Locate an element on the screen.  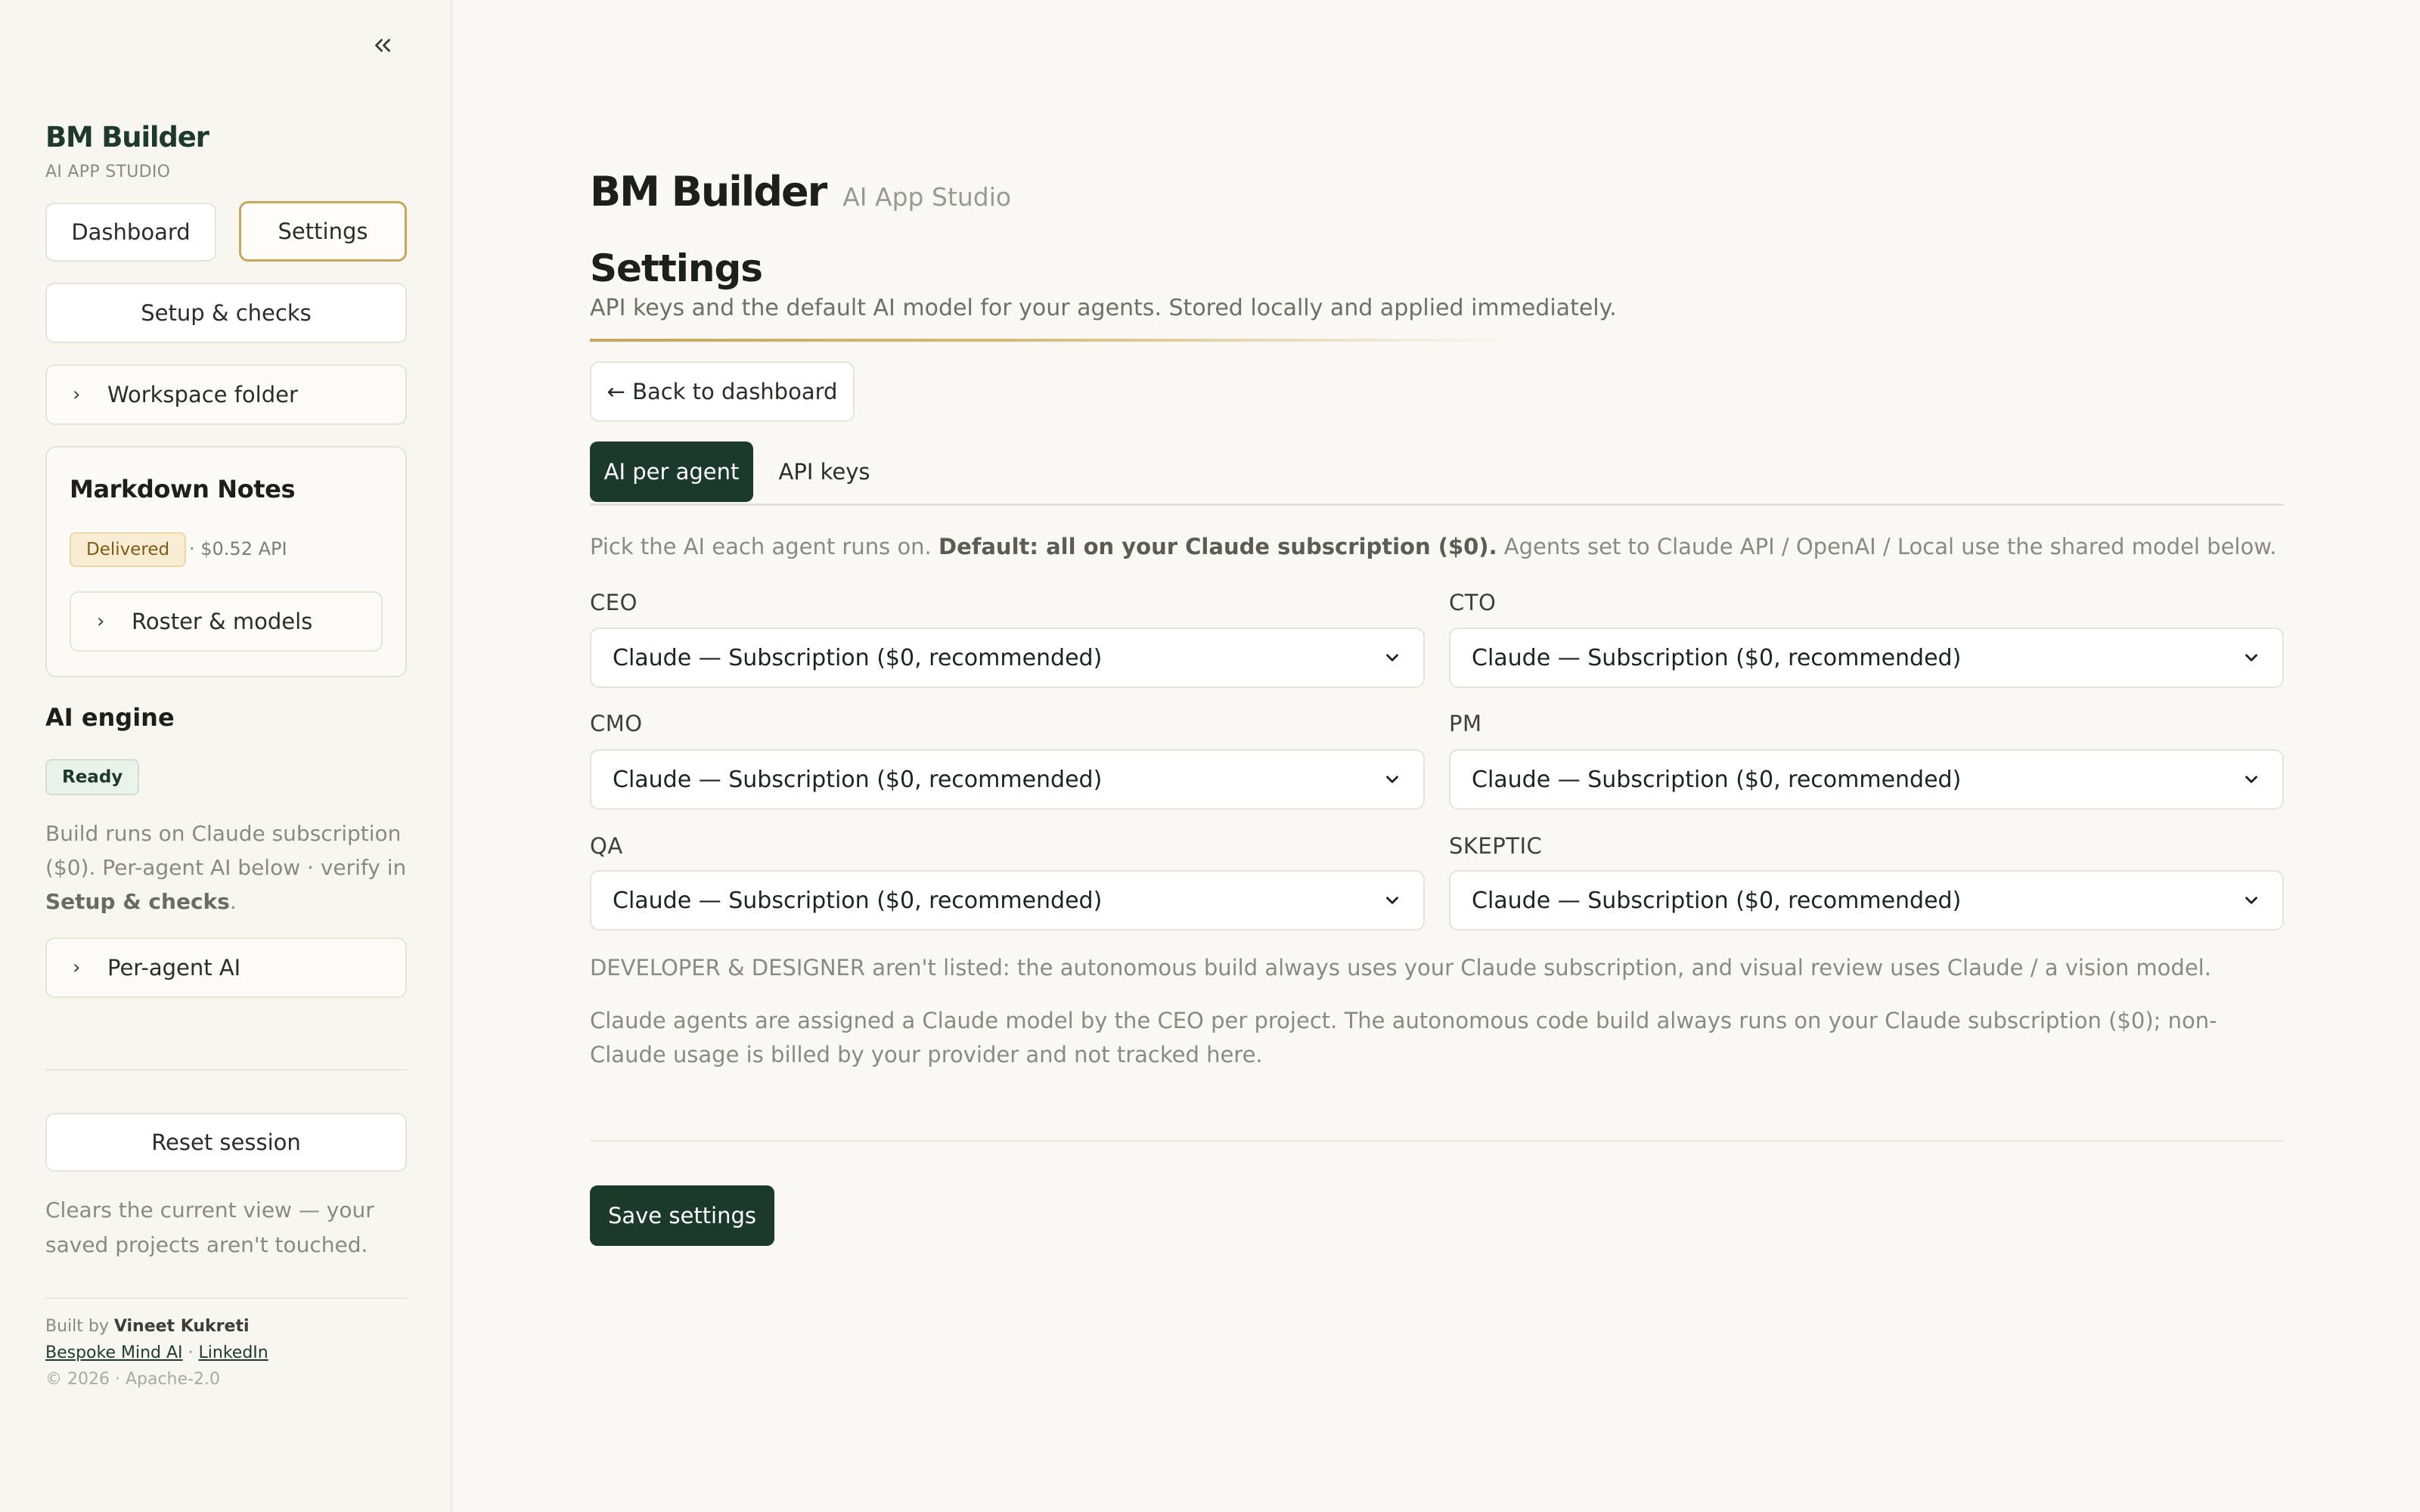
status-badge: Delivered is located at coordinates (128, 549).